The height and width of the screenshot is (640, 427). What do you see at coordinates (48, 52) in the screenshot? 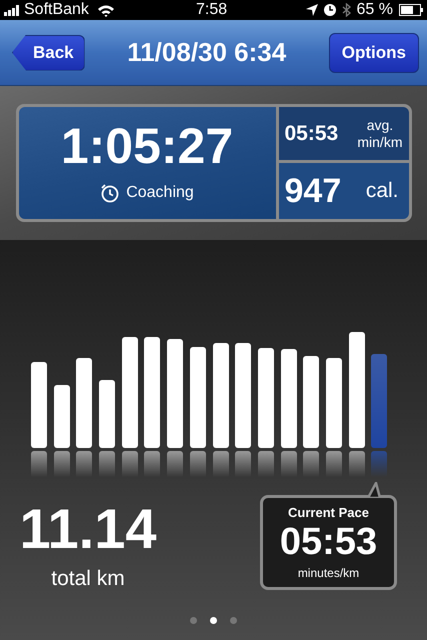
I see `back-button: Back` at bounding box center [48, 52].